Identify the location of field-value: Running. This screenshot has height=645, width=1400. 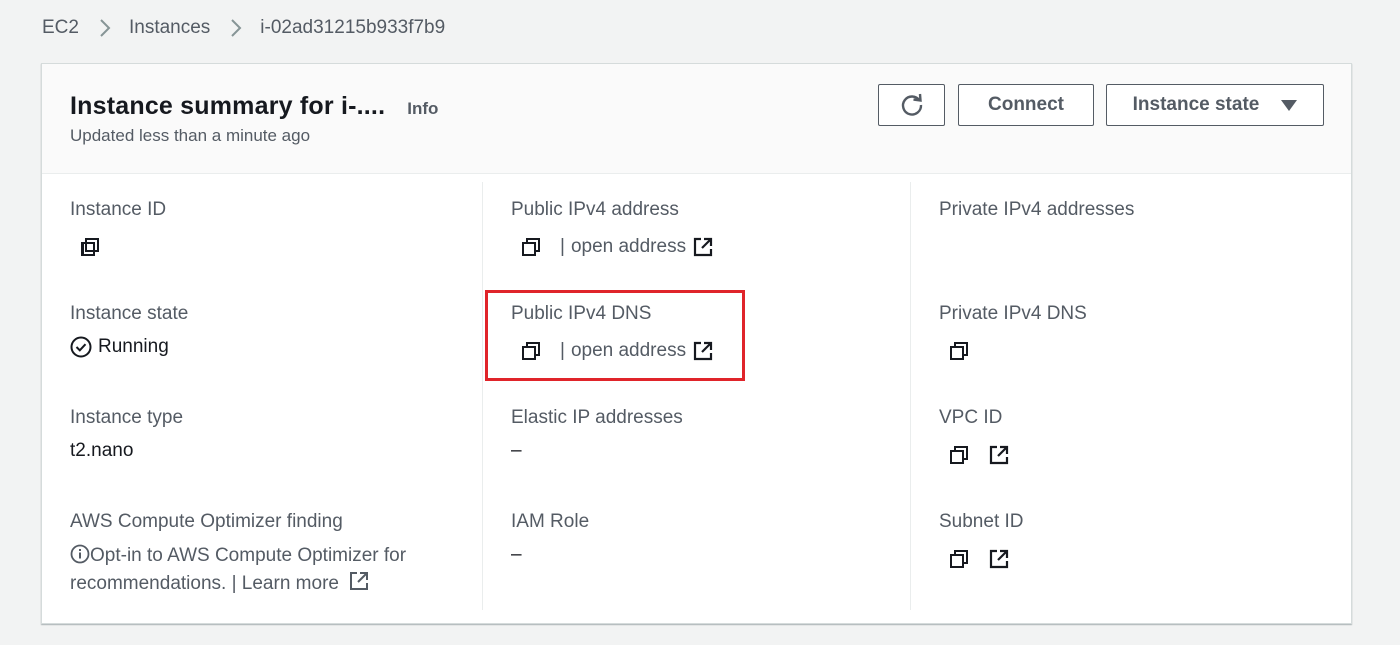
(119, 347).